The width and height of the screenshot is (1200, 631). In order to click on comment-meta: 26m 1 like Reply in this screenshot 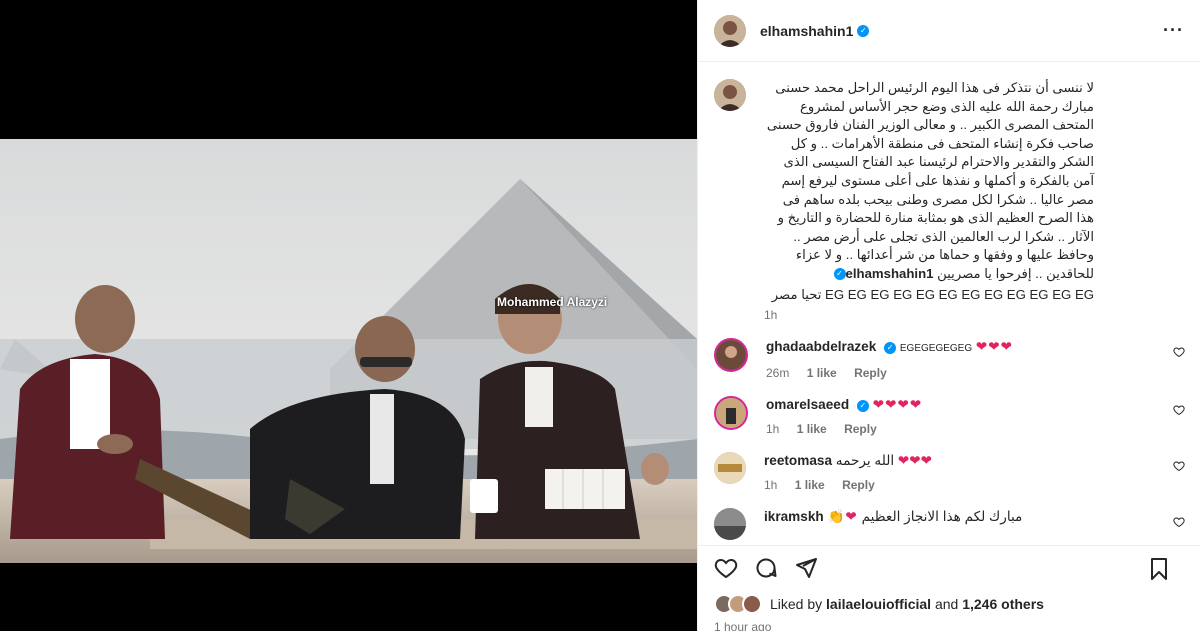, I will do `click(966, 373)`.